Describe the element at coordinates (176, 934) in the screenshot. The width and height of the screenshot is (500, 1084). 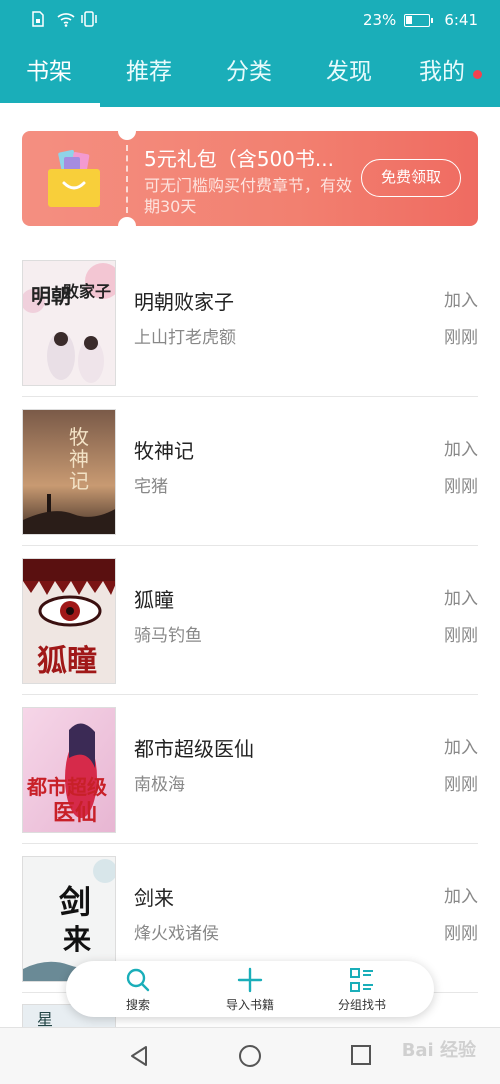
I see `book-author: 烽火戏诸侯` at that location.